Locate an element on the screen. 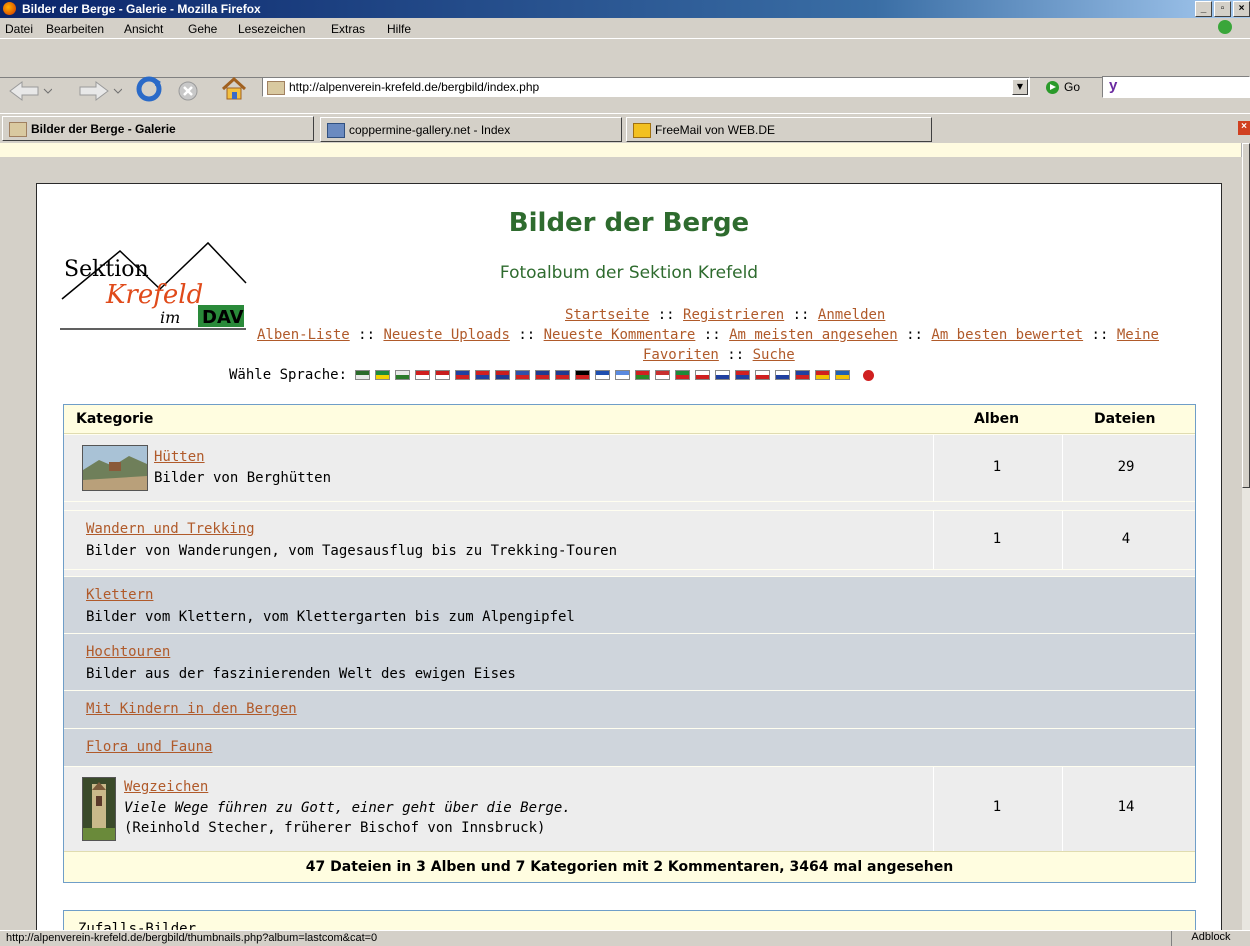 The height and width of the screenshot is (946, 1250). page-subtitle: Fotoalbum der Sektion Krefeld is located at coordinates (629, 273).